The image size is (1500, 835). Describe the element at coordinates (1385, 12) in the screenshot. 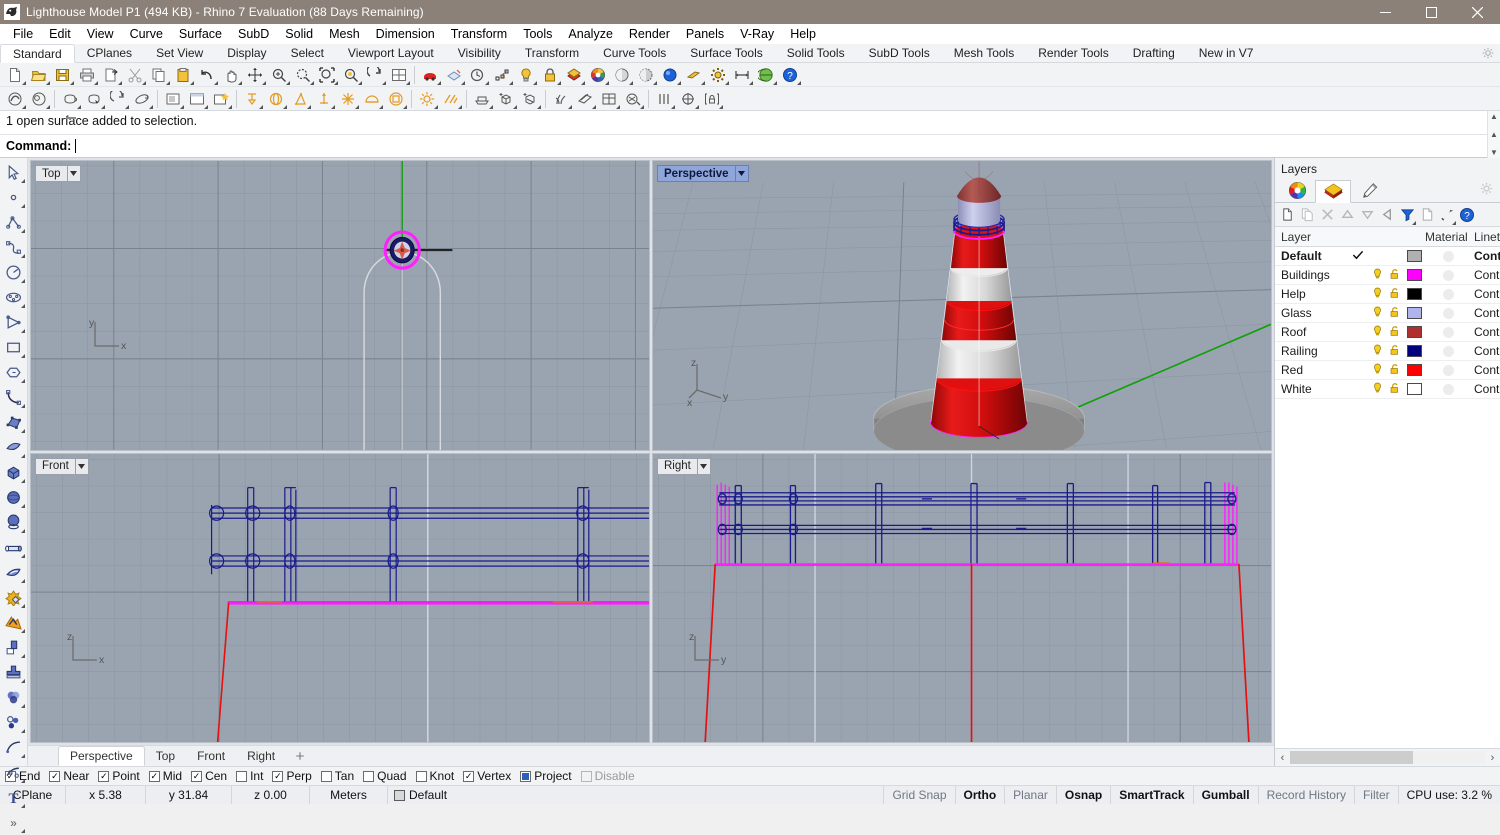

I see `minimize-button` at that location.